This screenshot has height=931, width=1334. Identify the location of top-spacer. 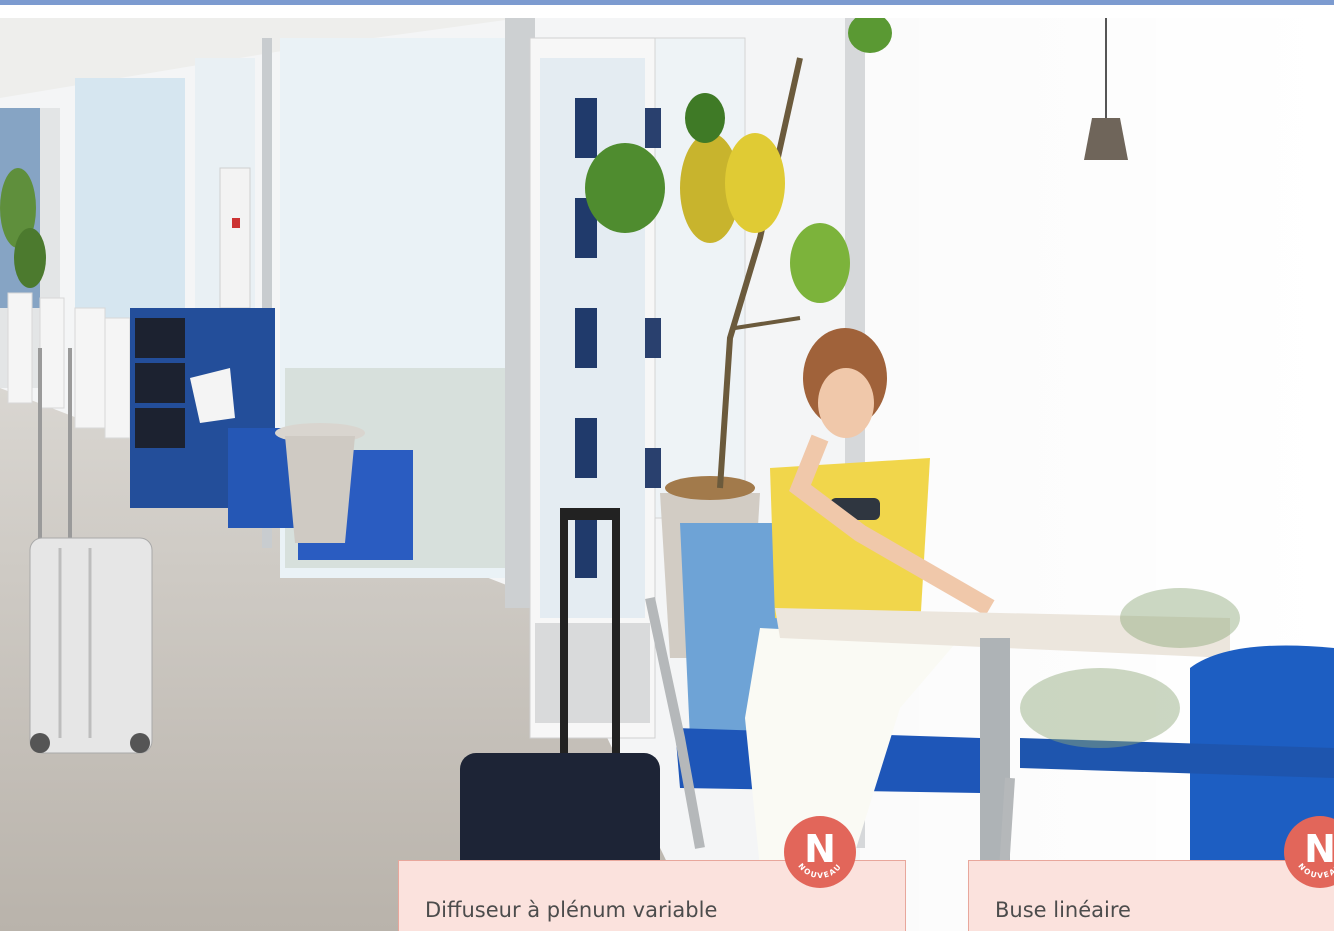
(667, 11).